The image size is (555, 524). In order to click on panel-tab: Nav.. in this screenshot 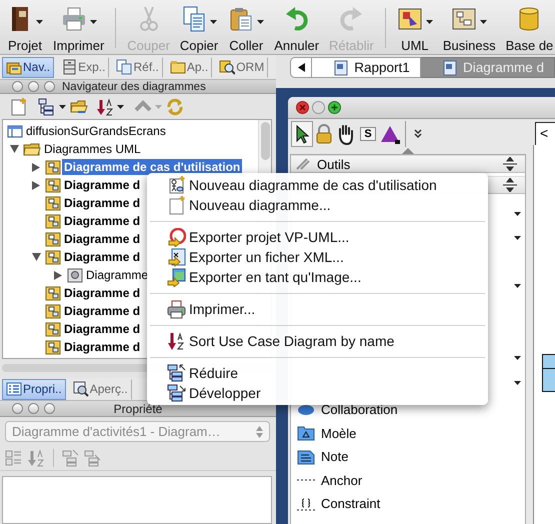, I will do `click(28, 67)`.